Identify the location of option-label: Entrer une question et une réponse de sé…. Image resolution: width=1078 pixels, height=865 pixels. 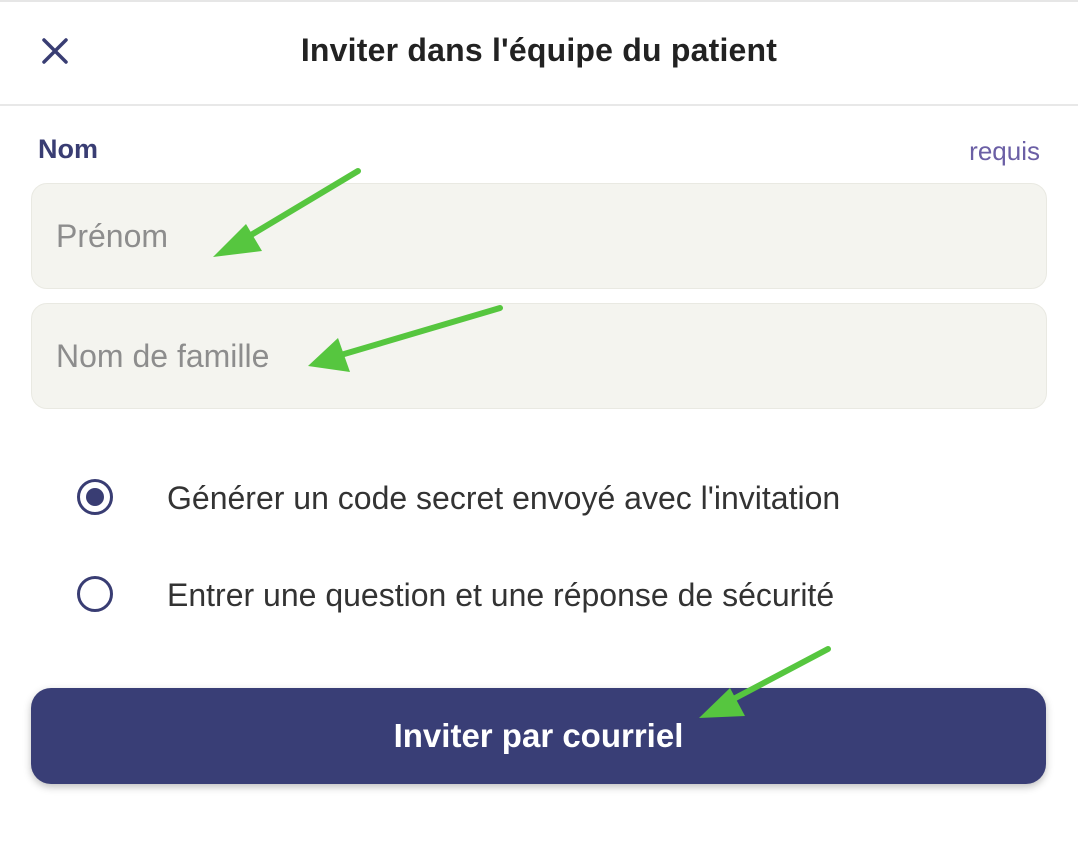
(501, 595).